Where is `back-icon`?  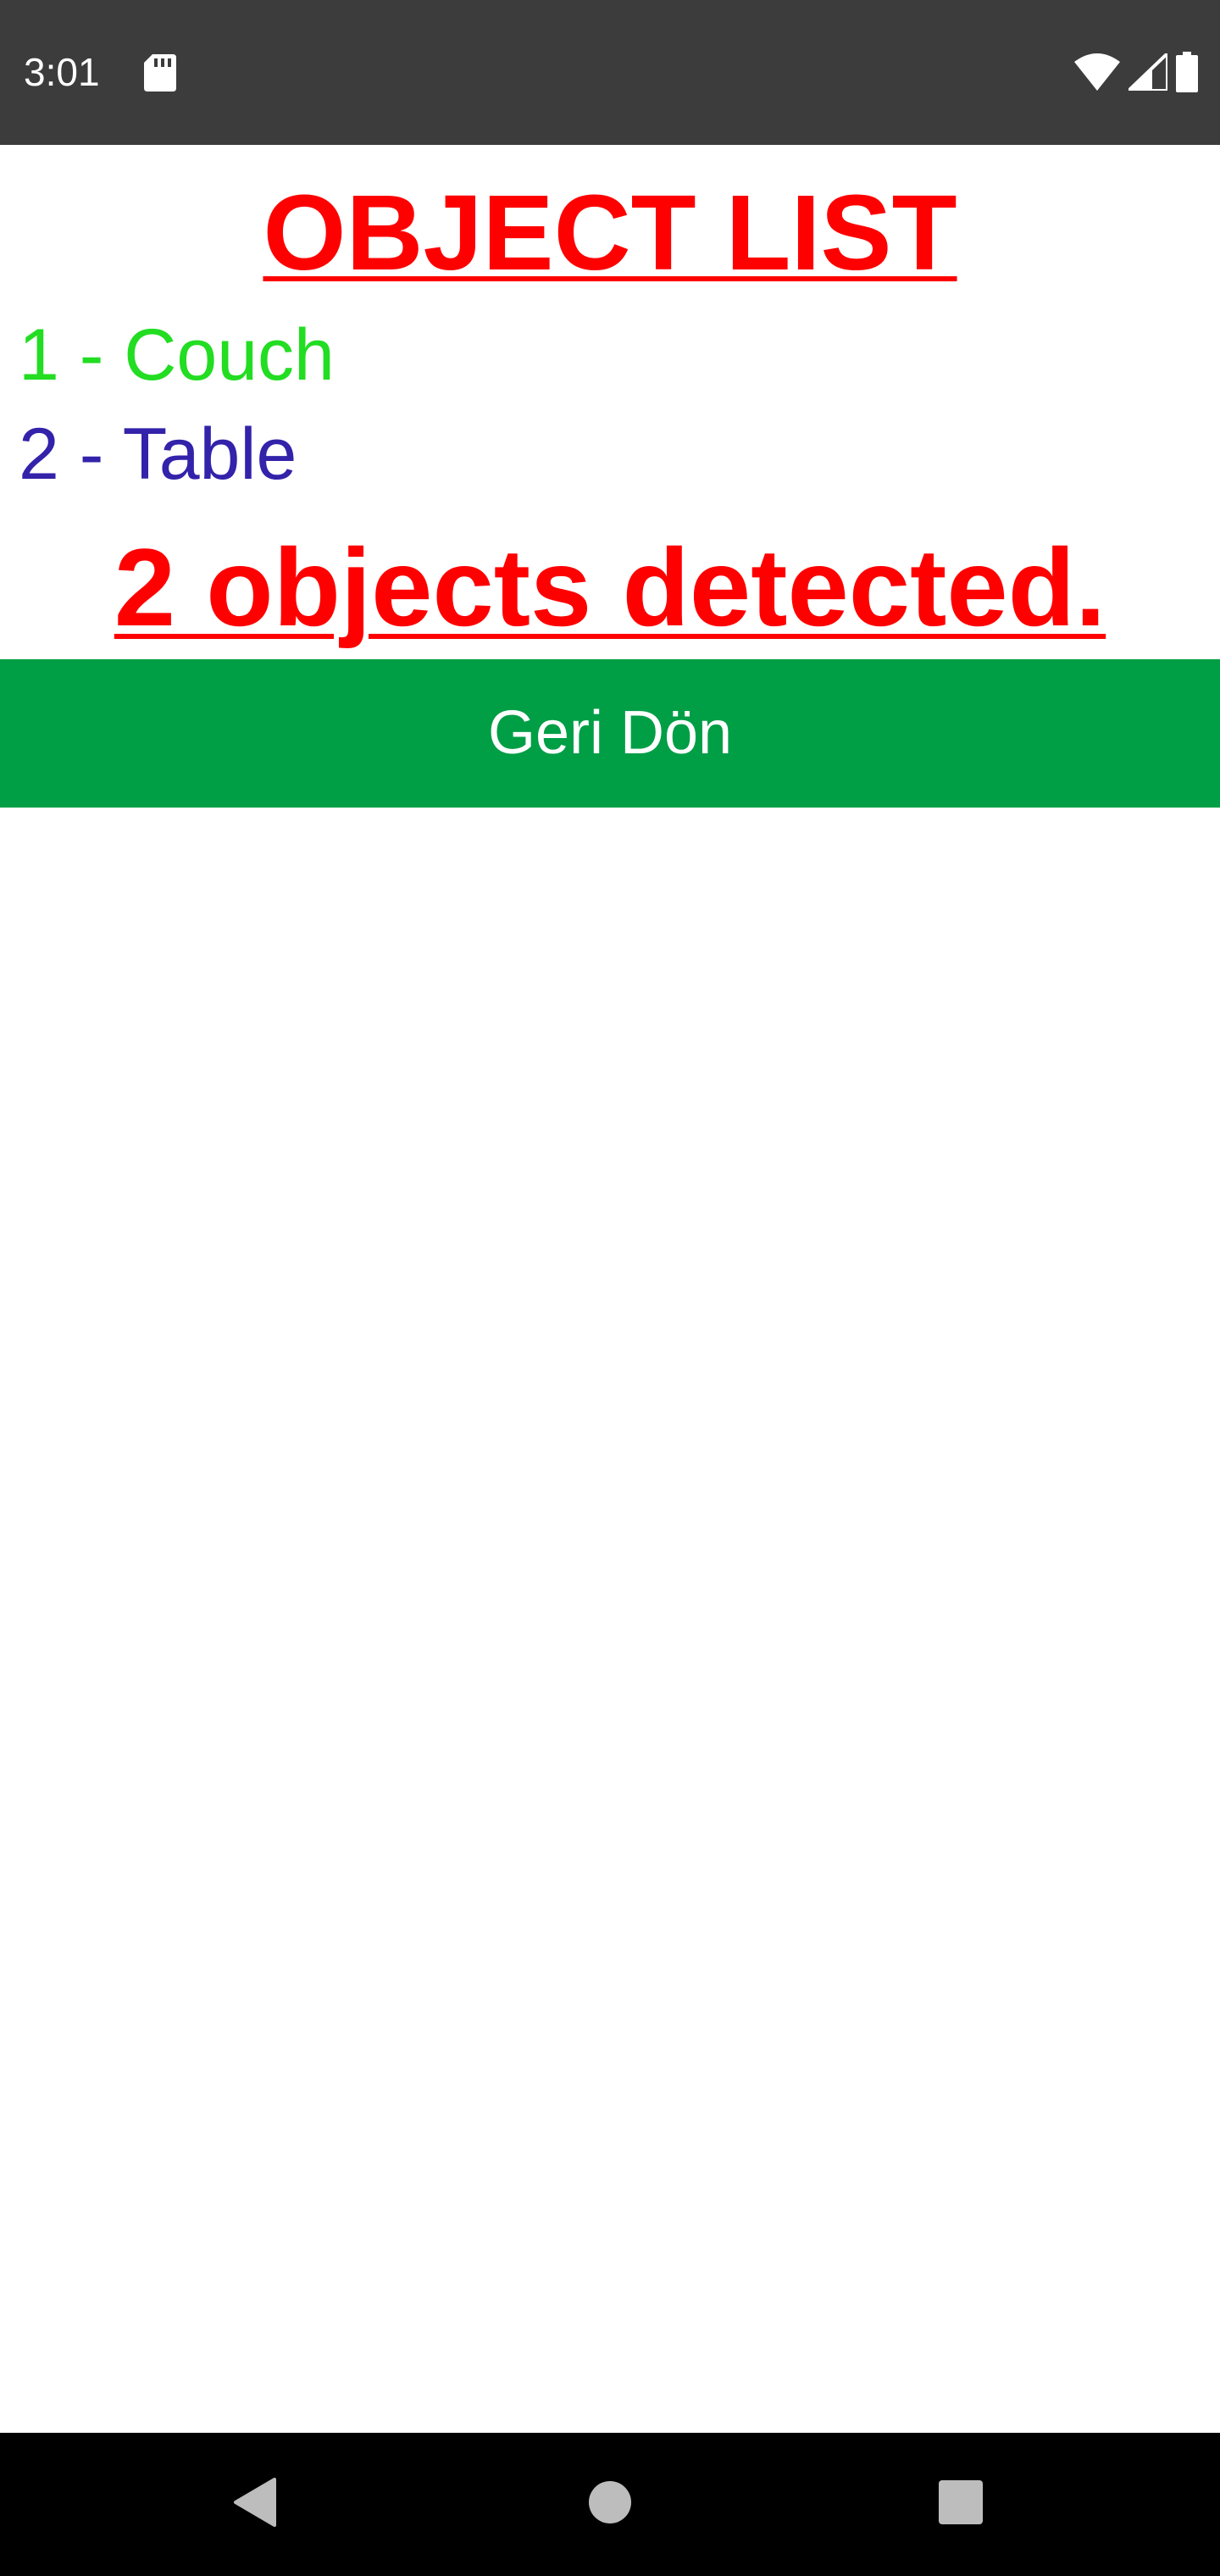 back-icon is located at coordinates (254, 2504).